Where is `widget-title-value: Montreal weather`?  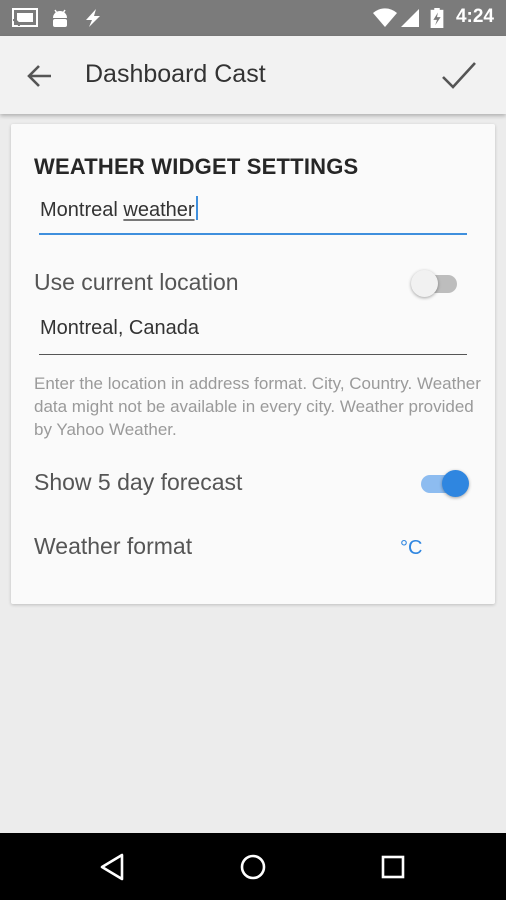
widget-title-value: Montreal weather is located at coordinates (119, 209).